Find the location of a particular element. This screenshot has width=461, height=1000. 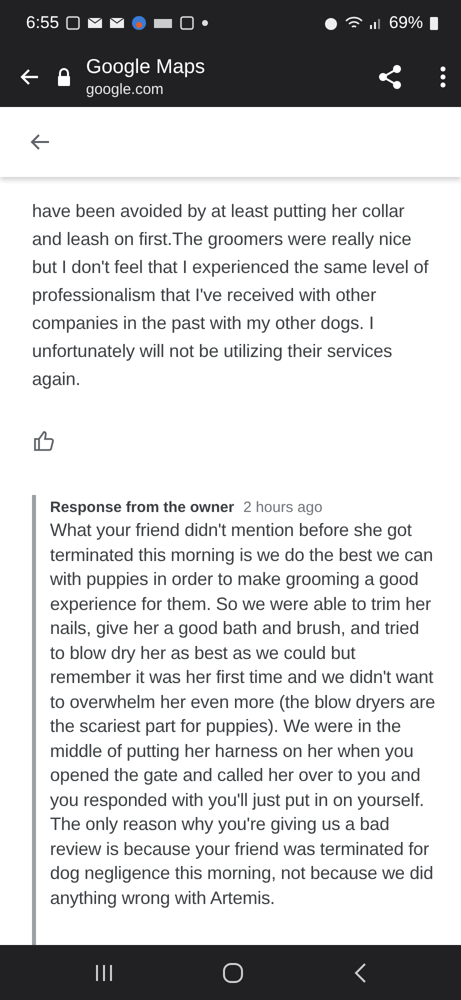

game-icon is located at coordinates (139, 23).